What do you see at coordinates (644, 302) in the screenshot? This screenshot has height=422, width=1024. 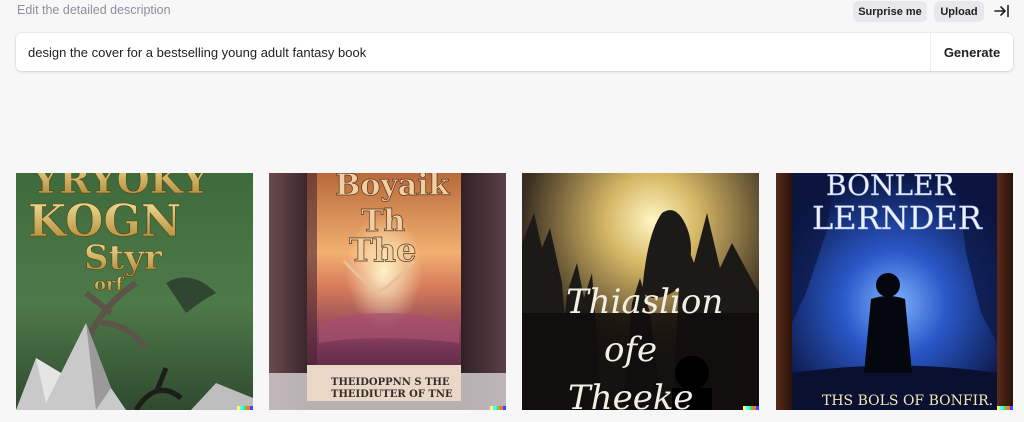 I see `cover-3-title-line-1: Thiaslion` at bounding box center [644, 302].